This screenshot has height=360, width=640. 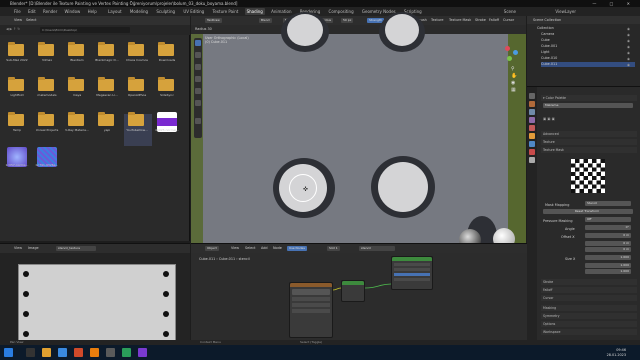 I want to click on gizmo-z-icon, so click(x=515, y=52).